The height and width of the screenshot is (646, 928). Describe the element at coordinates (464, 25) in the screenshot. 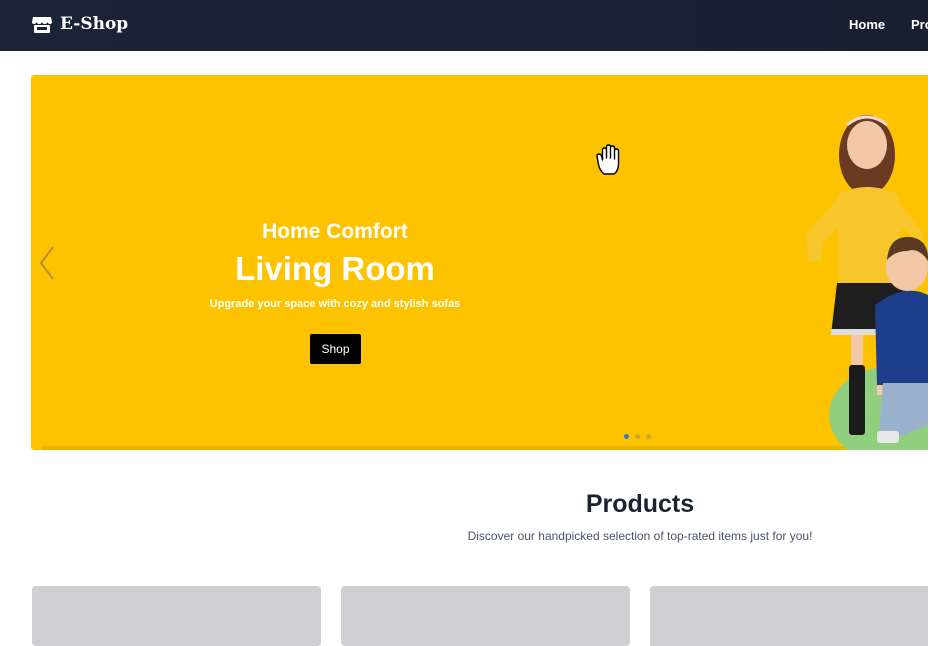

I see `navbar: E-Shop Home Products` at that location.